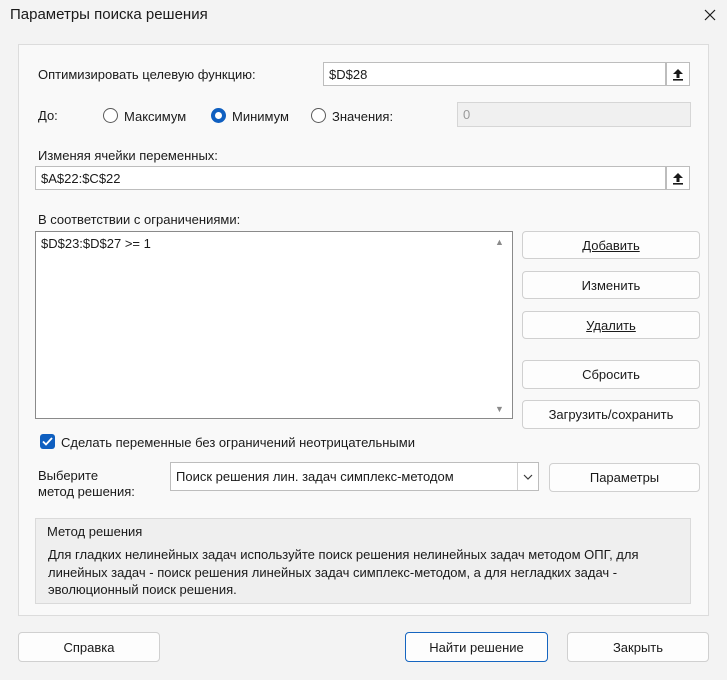  Describe the element at coordinates (494, 74) in the screenshot. I see `objective-input: $D$28` at that location.